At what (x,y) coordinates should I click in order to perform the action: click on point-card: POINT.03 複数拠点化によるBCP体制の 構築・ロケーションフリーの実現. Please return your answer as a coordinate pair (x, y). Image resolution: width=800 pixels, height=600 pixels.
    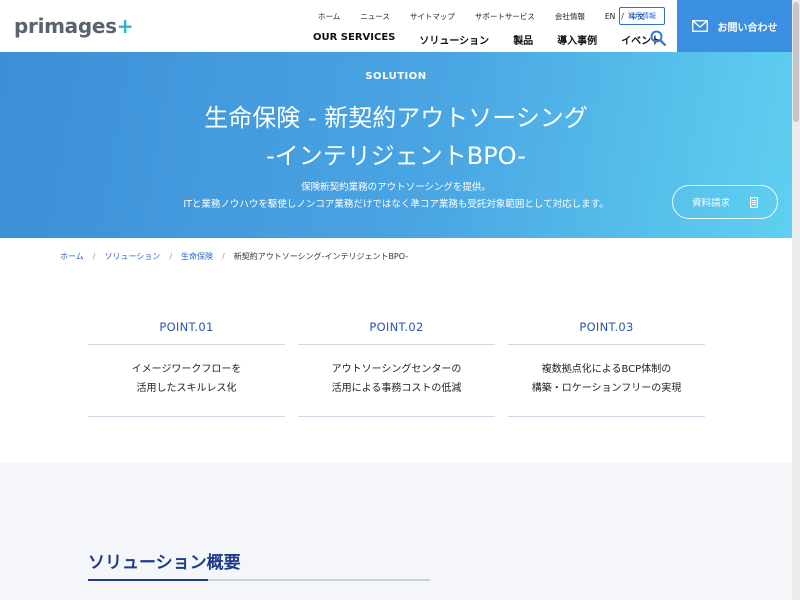
    Looking at the image, I should click on (606, 368).